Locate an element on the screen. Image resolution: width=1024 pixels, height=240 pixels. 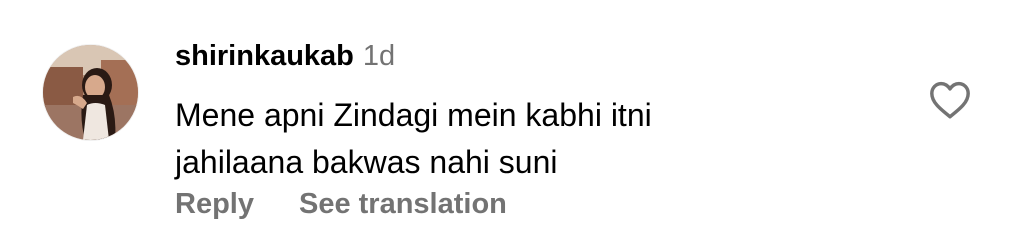
avatar is located at coordinates (90, 92).